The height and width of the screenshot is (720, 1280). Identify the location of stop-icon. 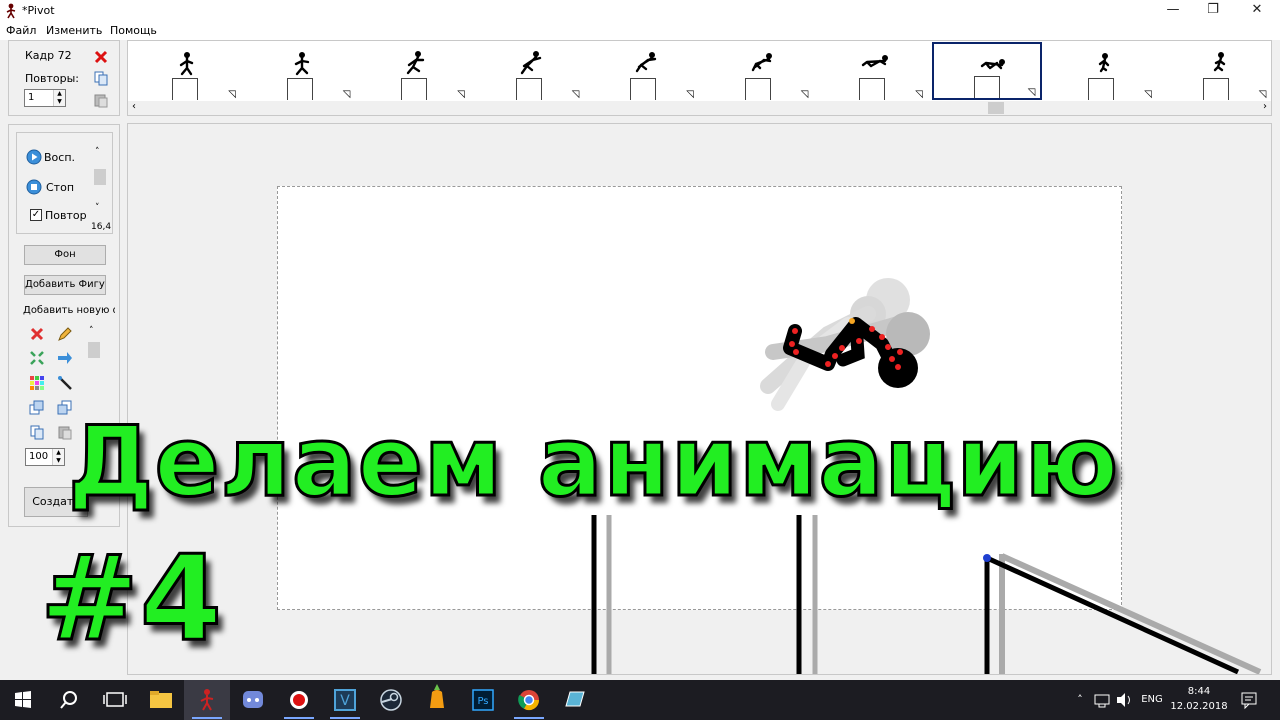
(34, 187).